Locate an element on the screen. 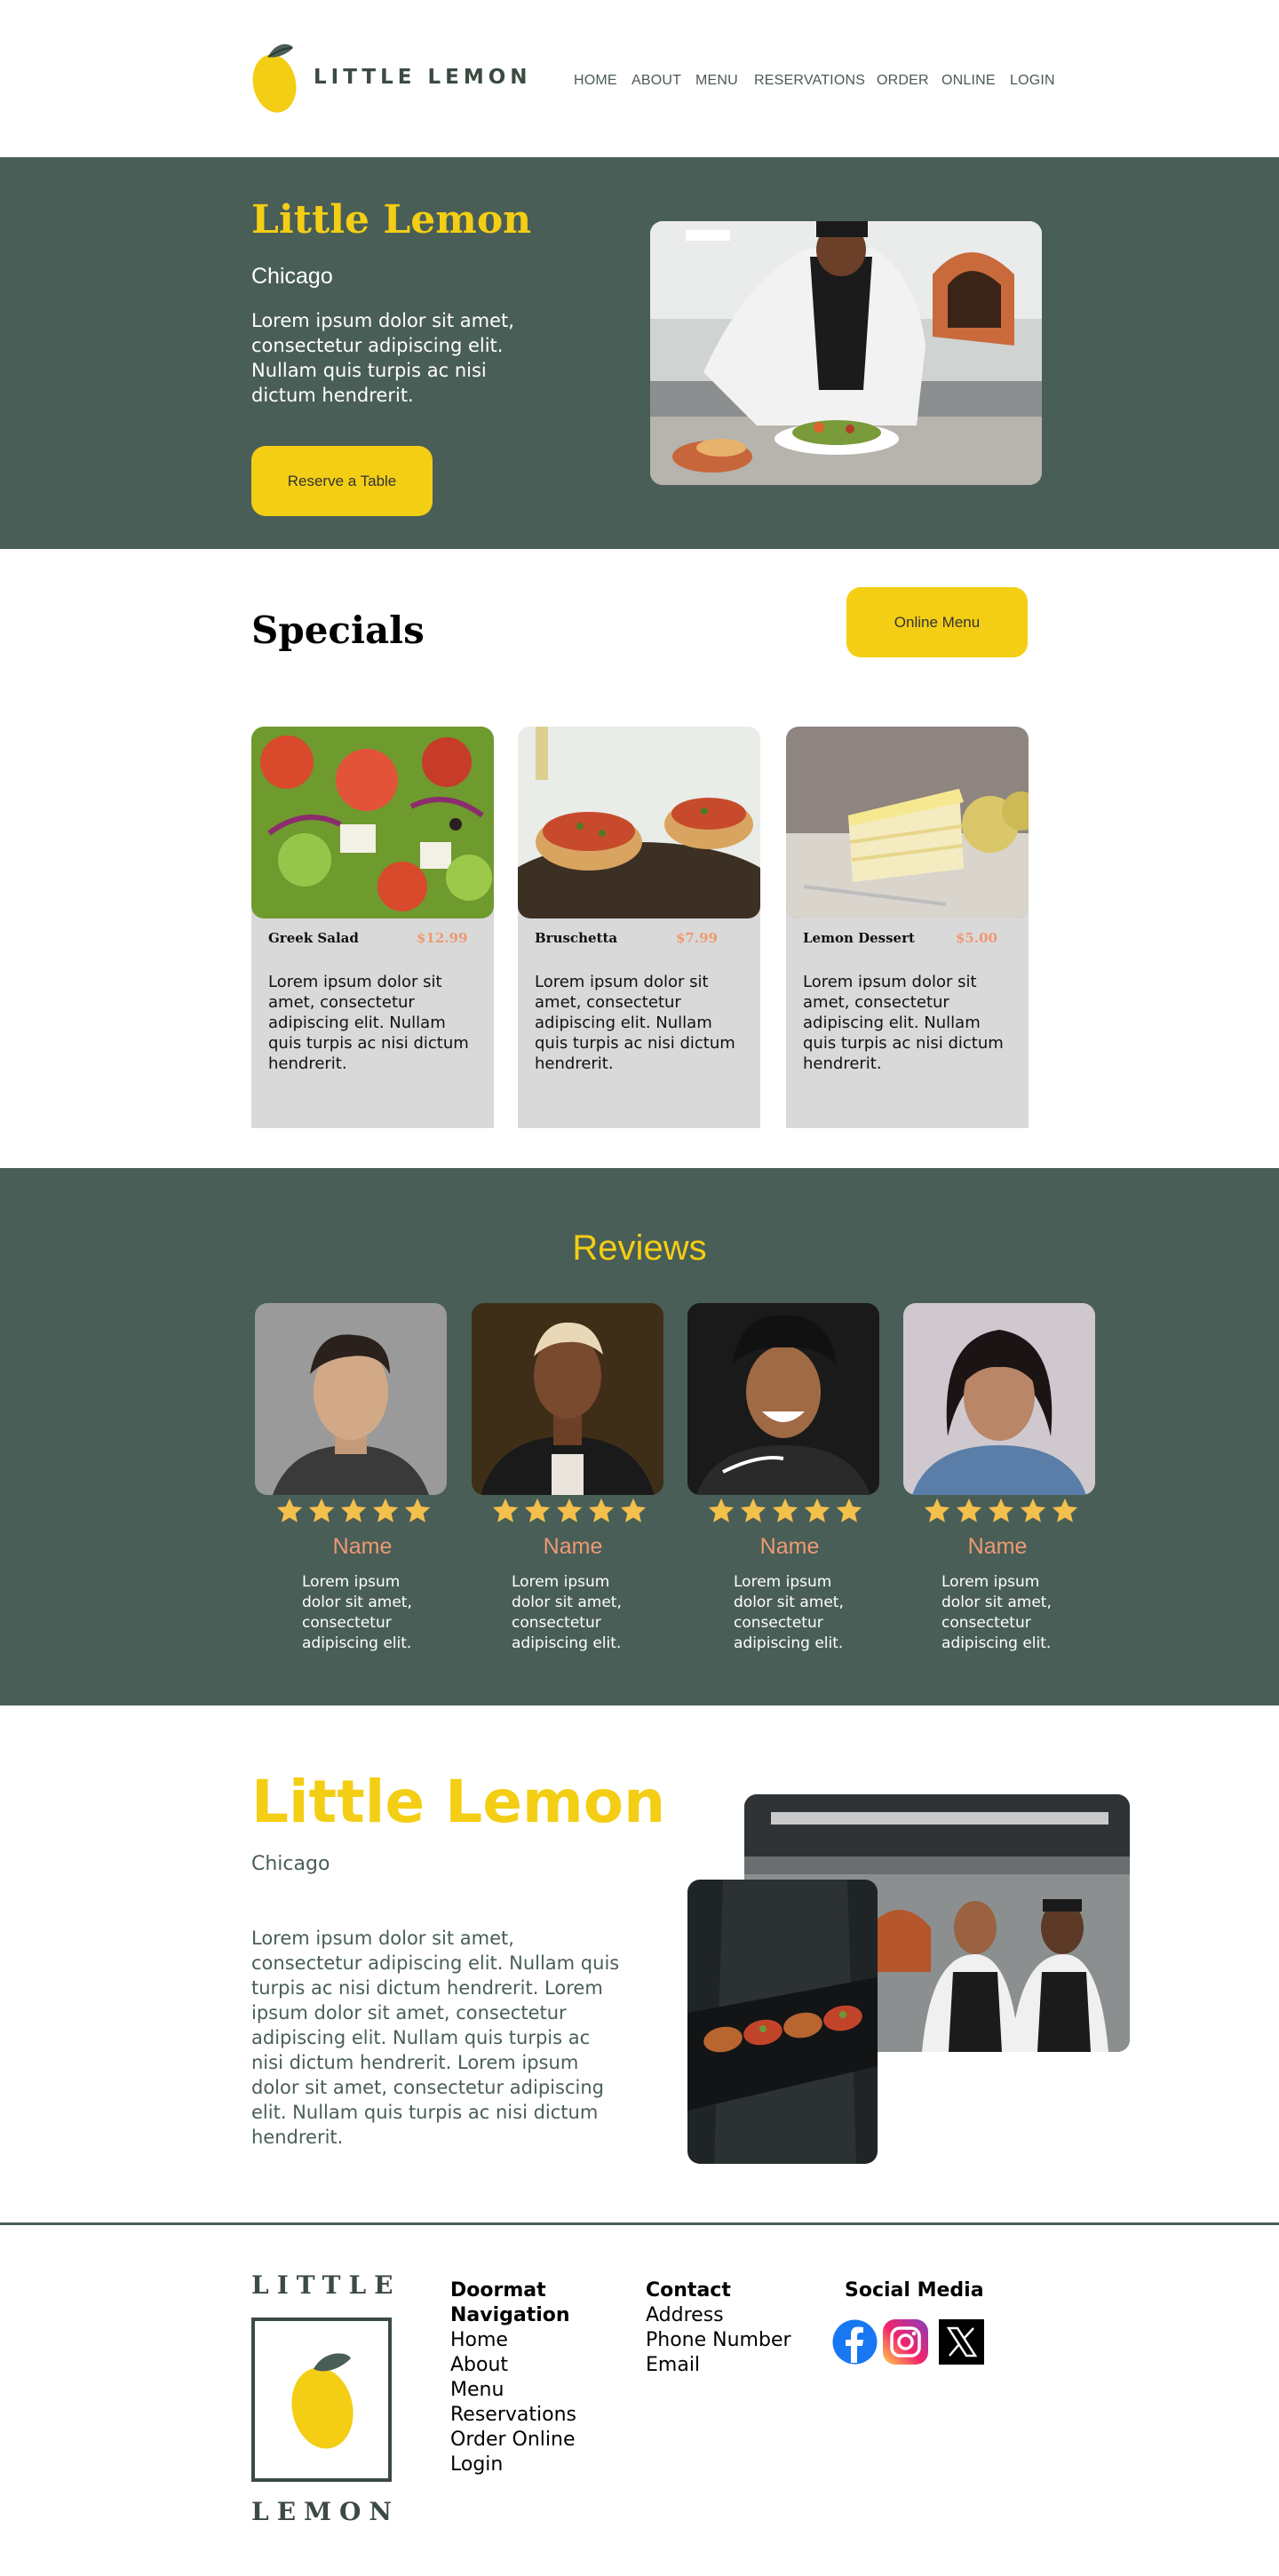 Image resolution: width=1279 pixels, height=2576 pixels. online-menu-button: Online Menu is located at coordinates (937, 622).